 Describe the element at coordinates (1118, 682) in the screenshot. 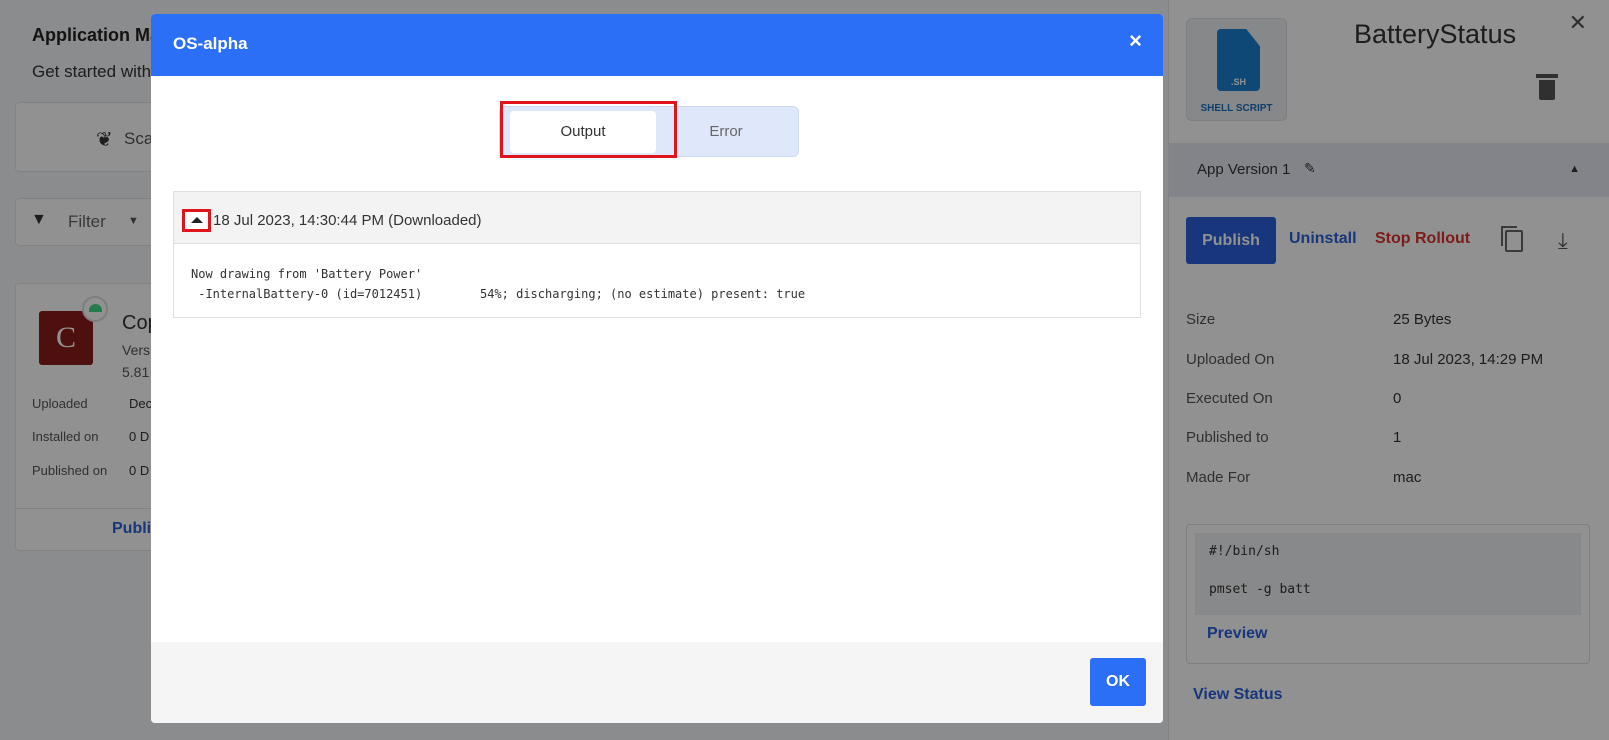

I see `ok-button: OK` at that location.